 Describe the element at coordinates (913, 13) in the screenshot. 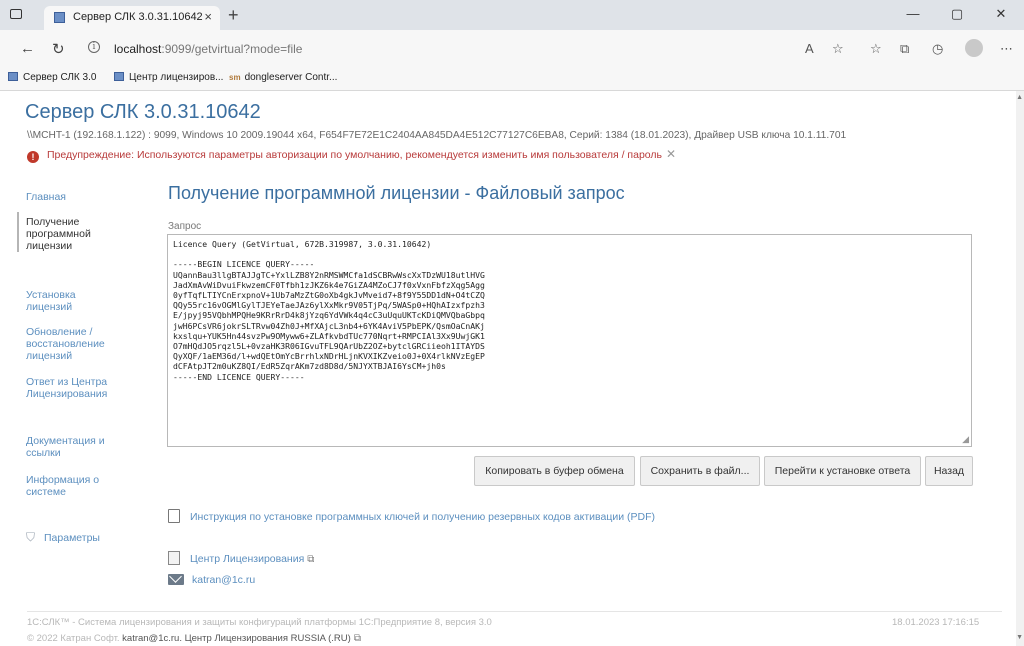

I see `minimize-button: —` at that location.